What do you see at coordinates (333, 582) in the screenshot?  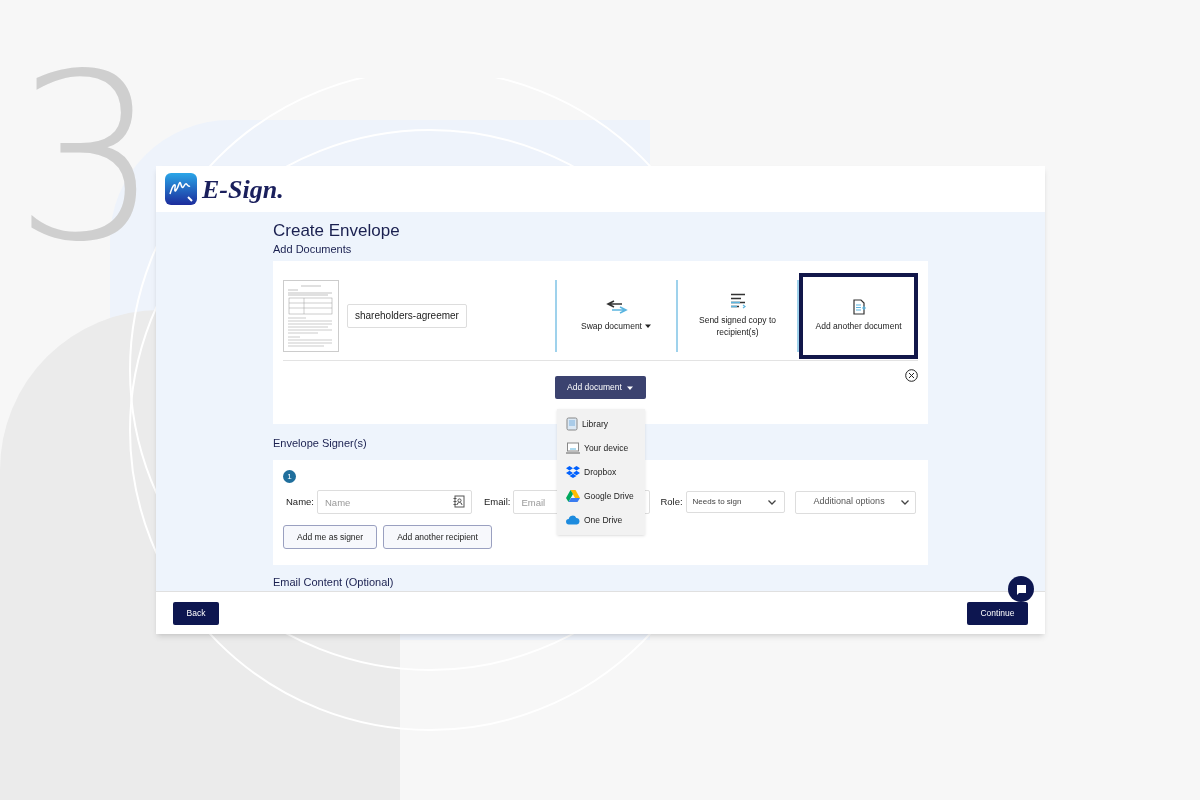 I see `section-heading: Email Content (Optional)` at bounding box center [333, 582].